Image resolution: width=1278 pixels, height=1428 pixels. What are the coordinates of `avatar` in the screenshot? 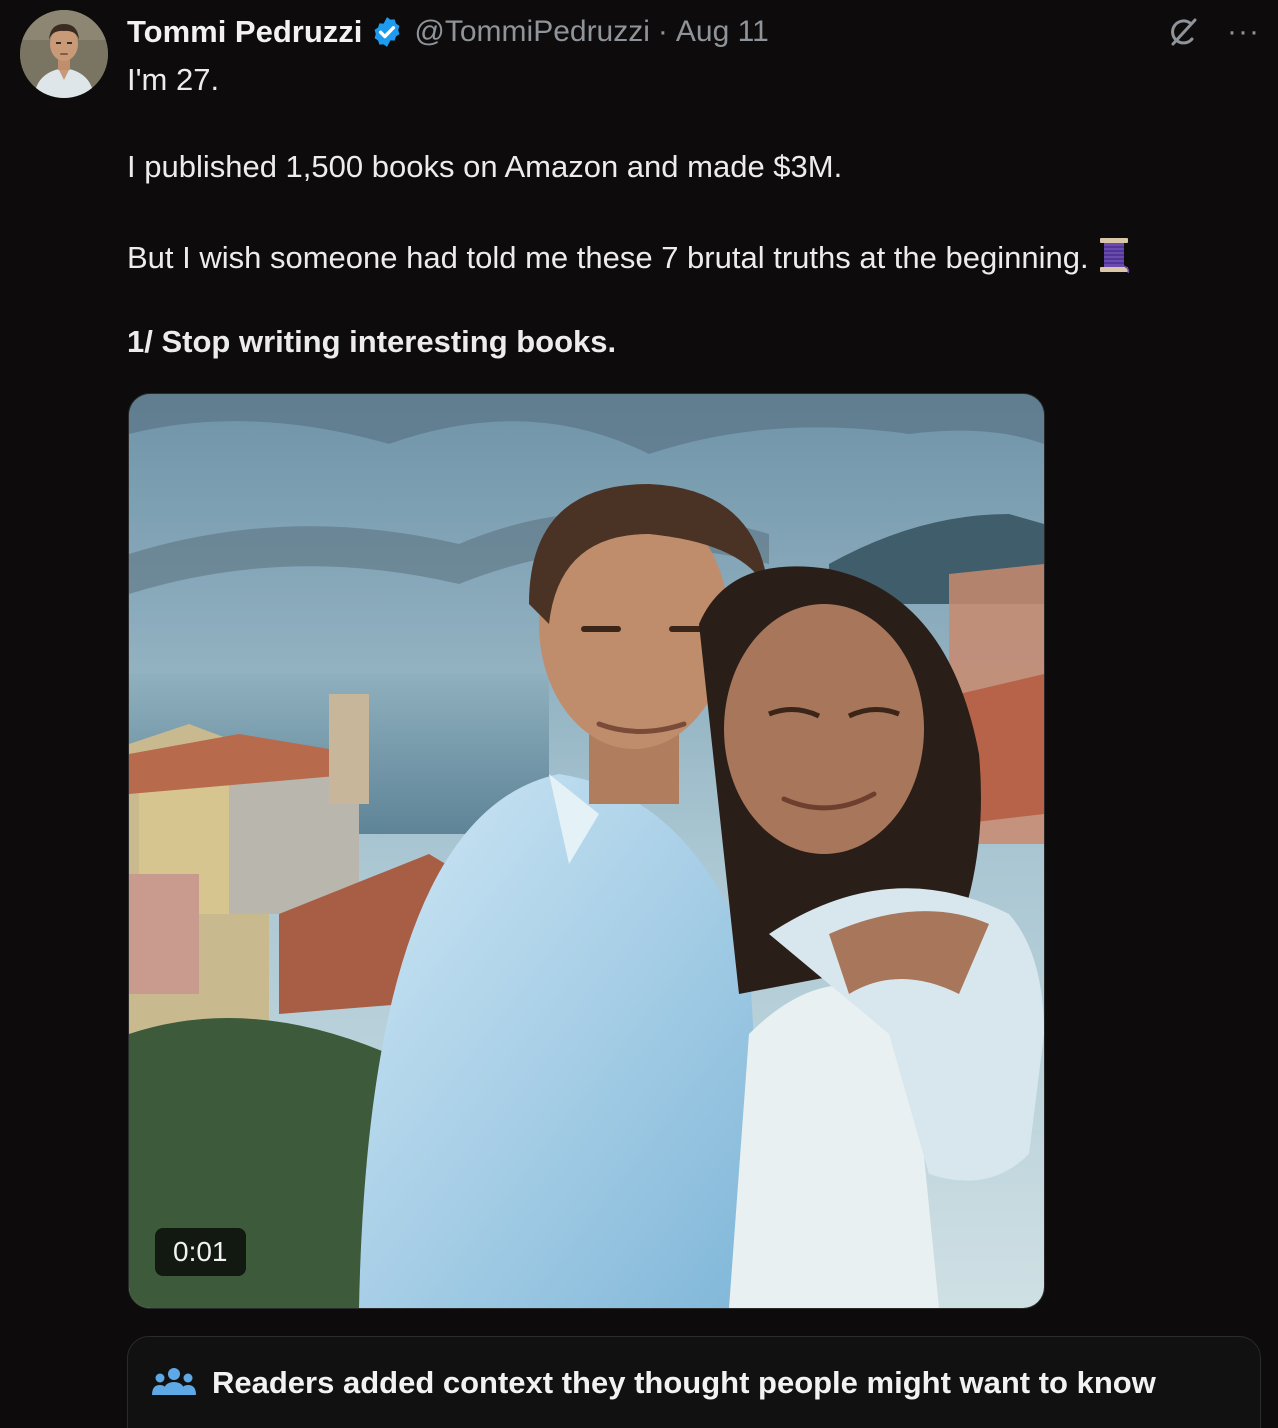 It's located at (64, 54).